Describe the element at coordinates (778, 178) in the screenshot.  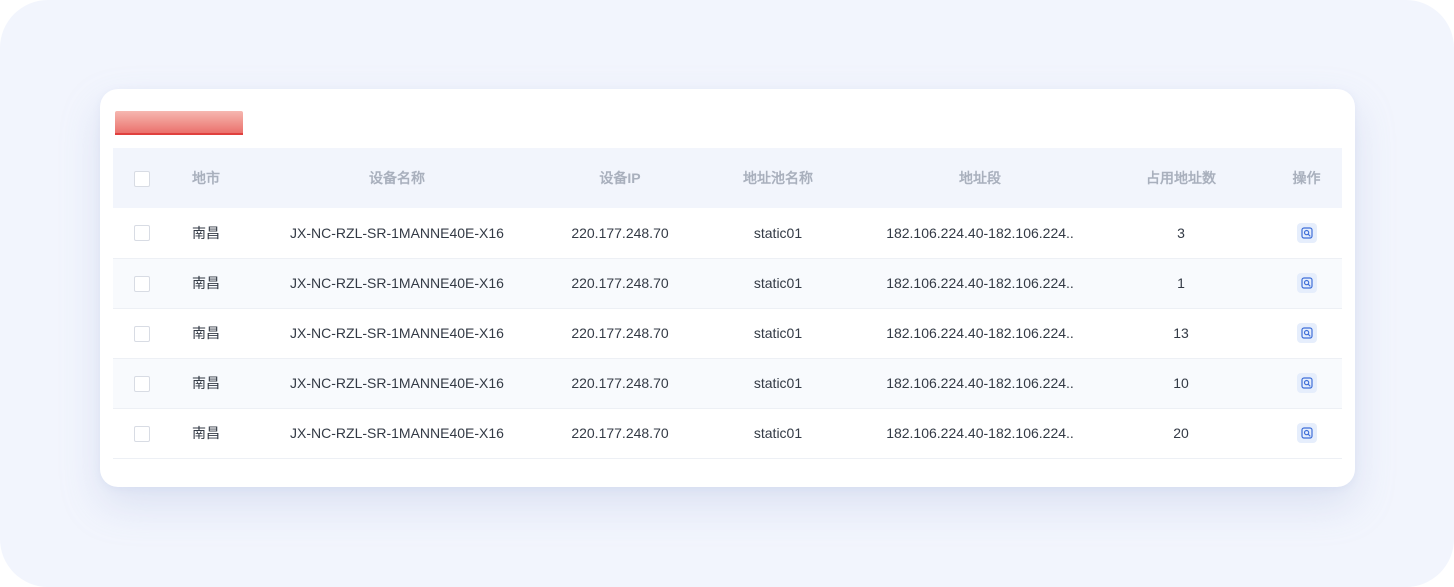
I see `col-header-pool-name: 地址池名称` at that location.